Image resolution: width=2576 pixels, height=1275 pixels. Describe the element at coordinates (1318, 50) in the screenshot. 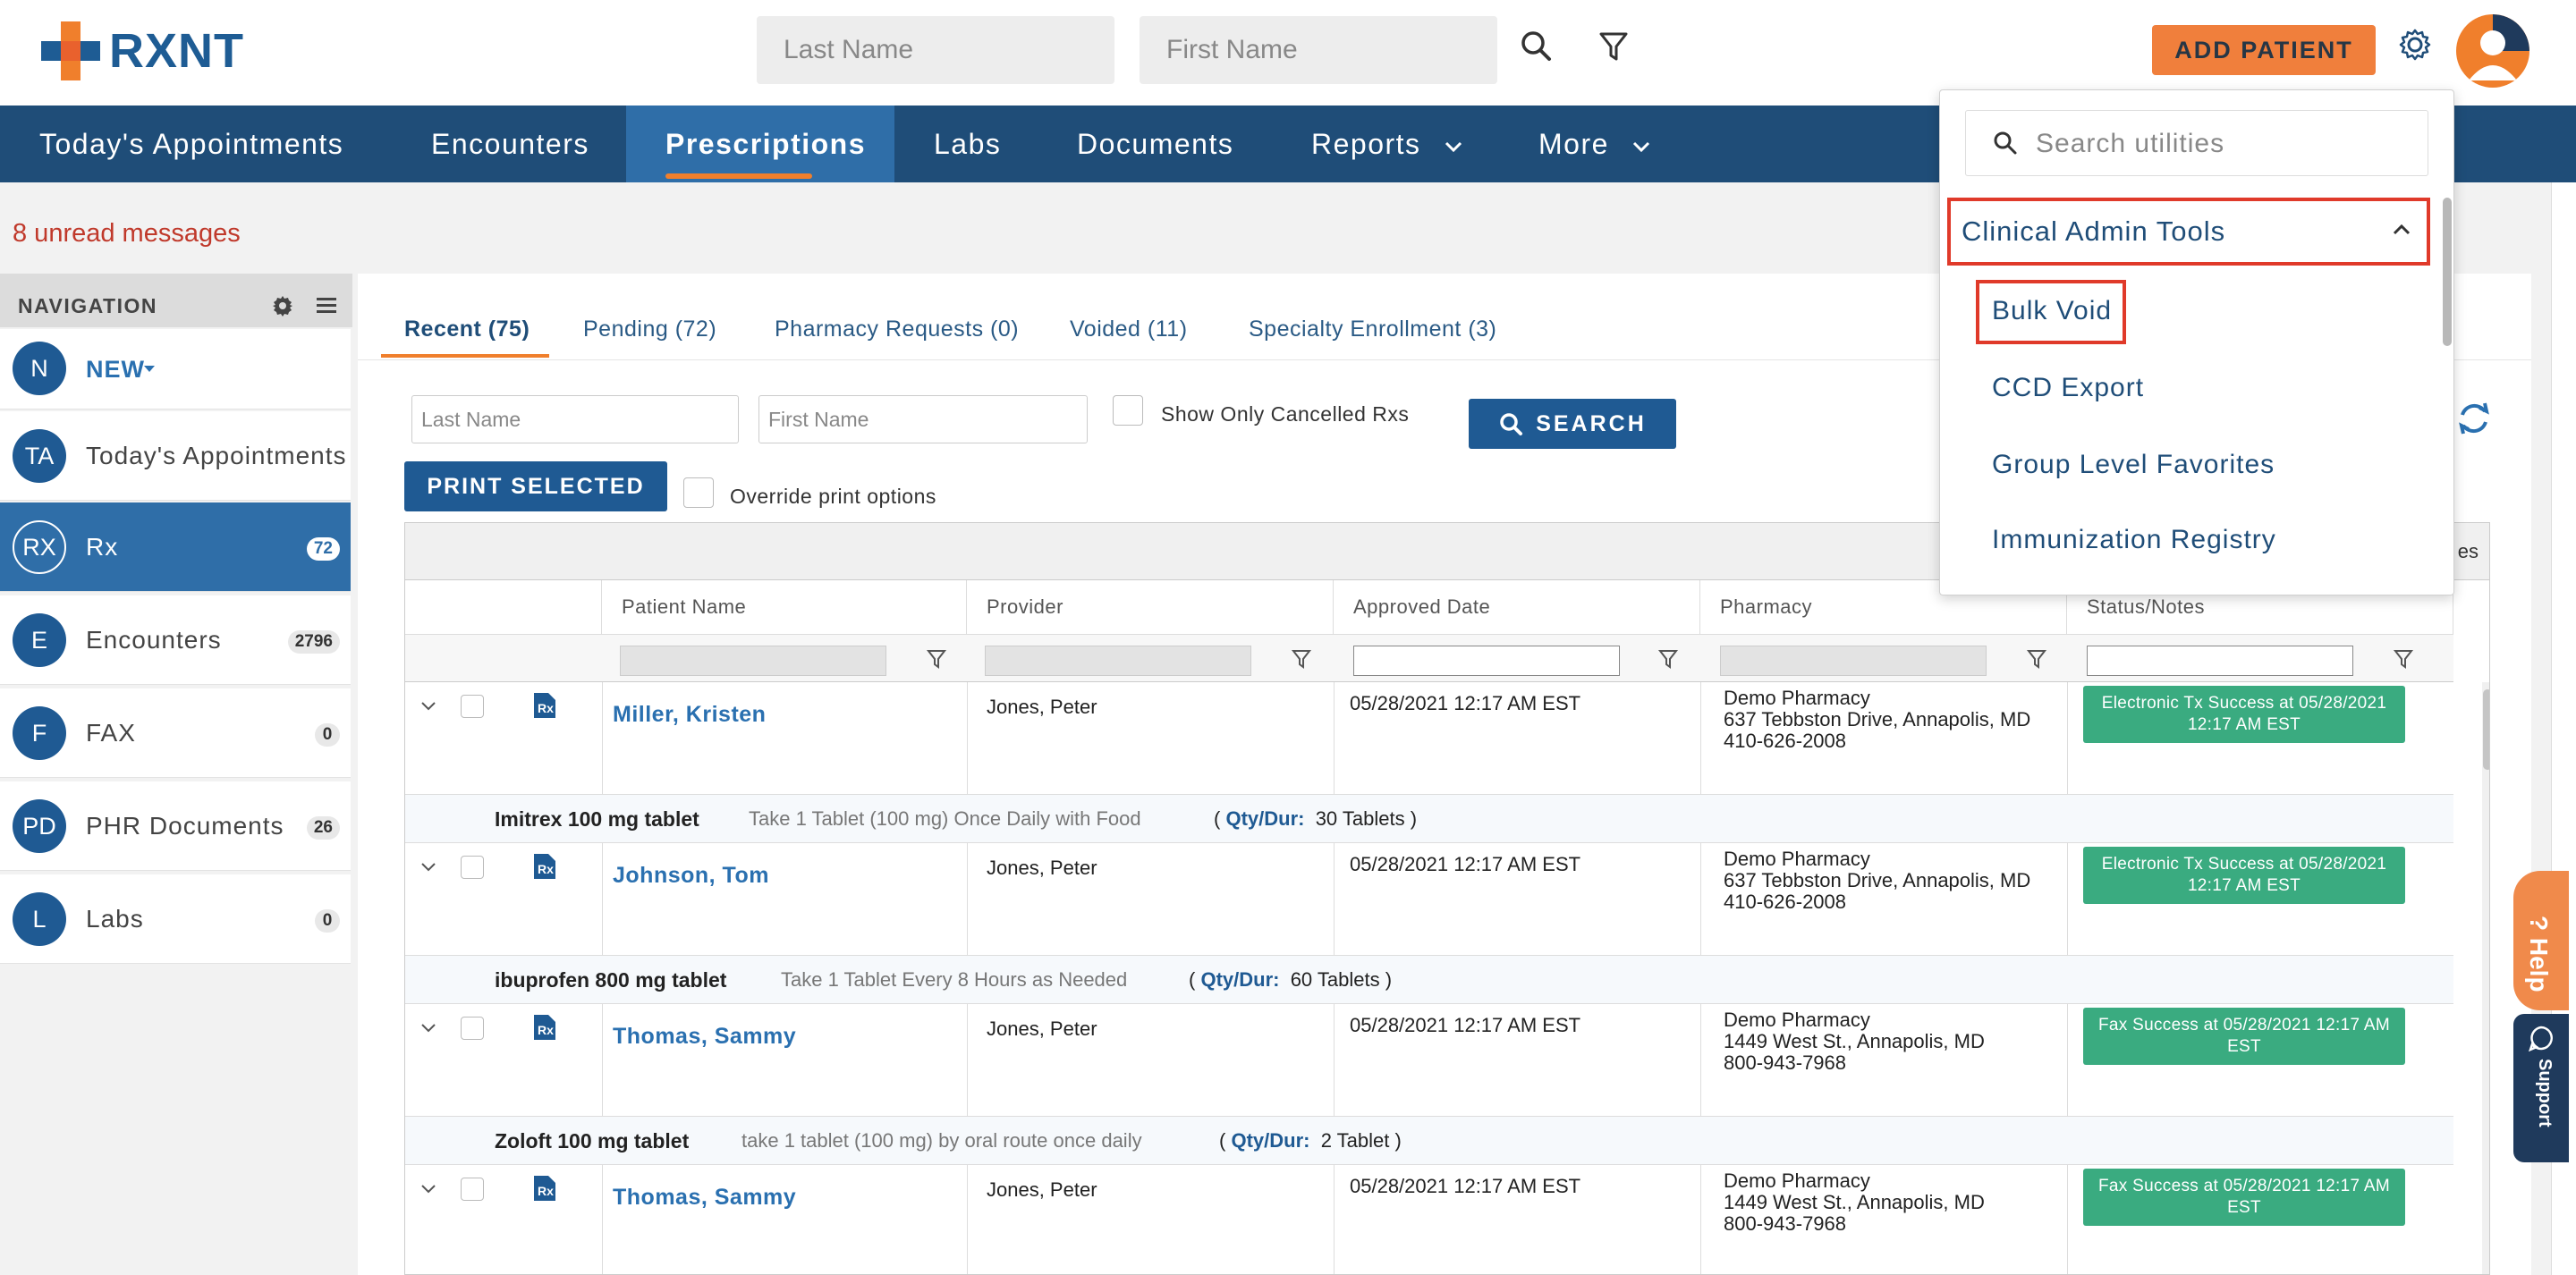

I see `header-first-name-input: First Name` at that location.